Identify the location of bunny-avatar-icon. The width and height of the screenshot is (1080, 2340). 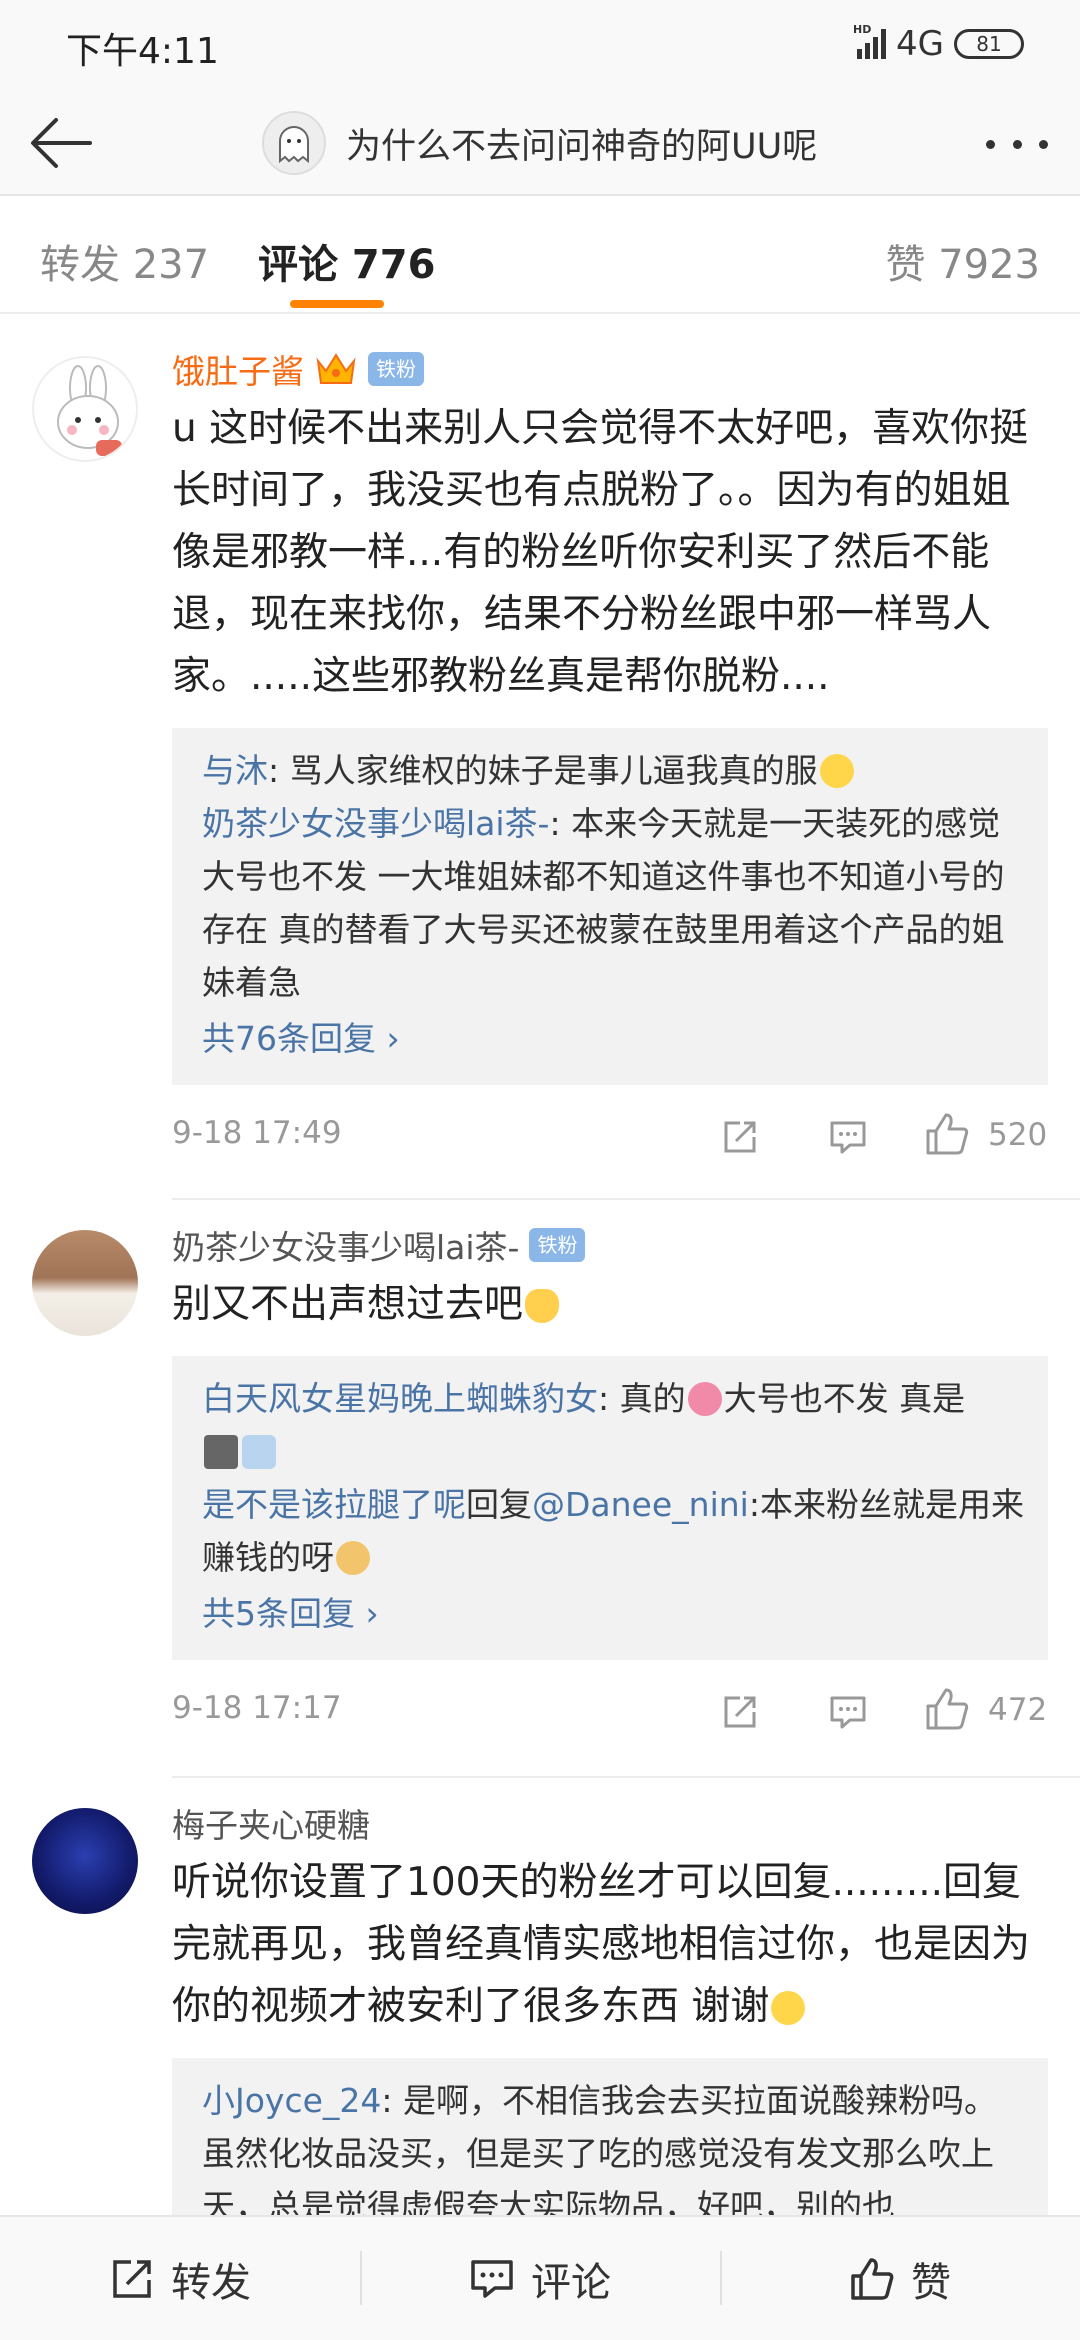
(89, 410).